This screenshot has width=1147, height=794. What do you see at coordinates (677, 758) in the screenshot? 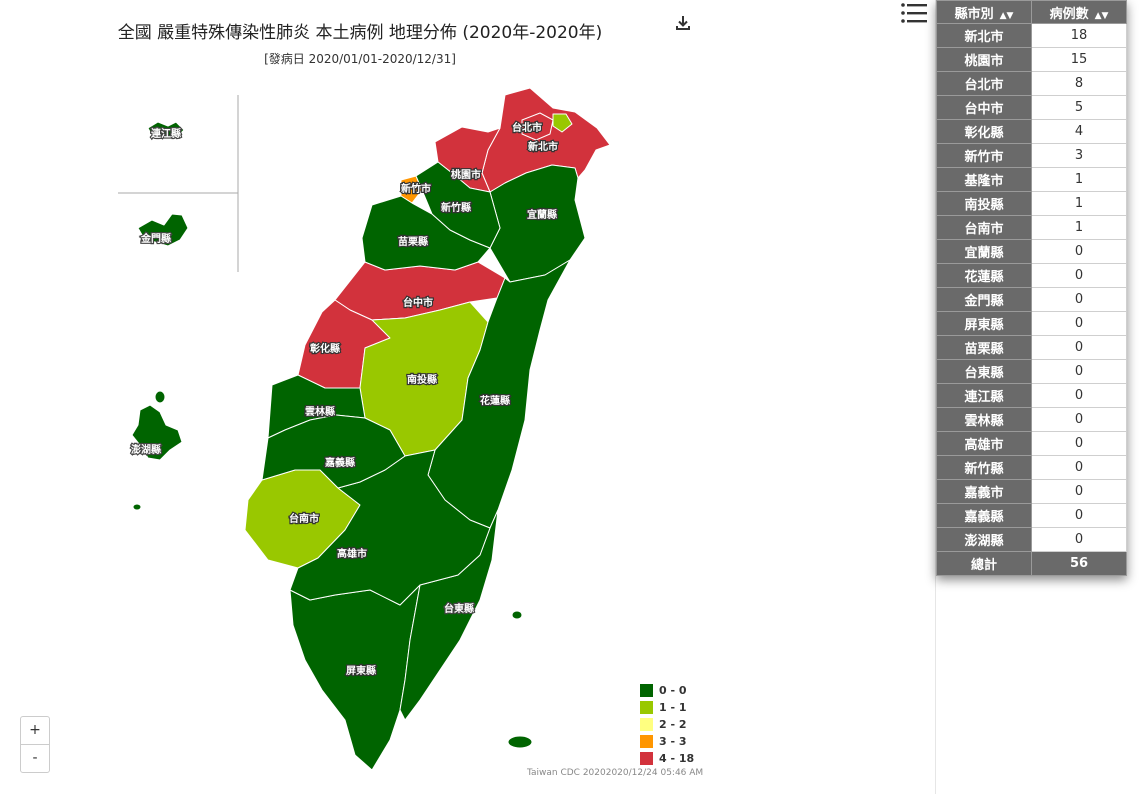
I see `legend-label: 4 - 18` at bounding box center [677, 758].